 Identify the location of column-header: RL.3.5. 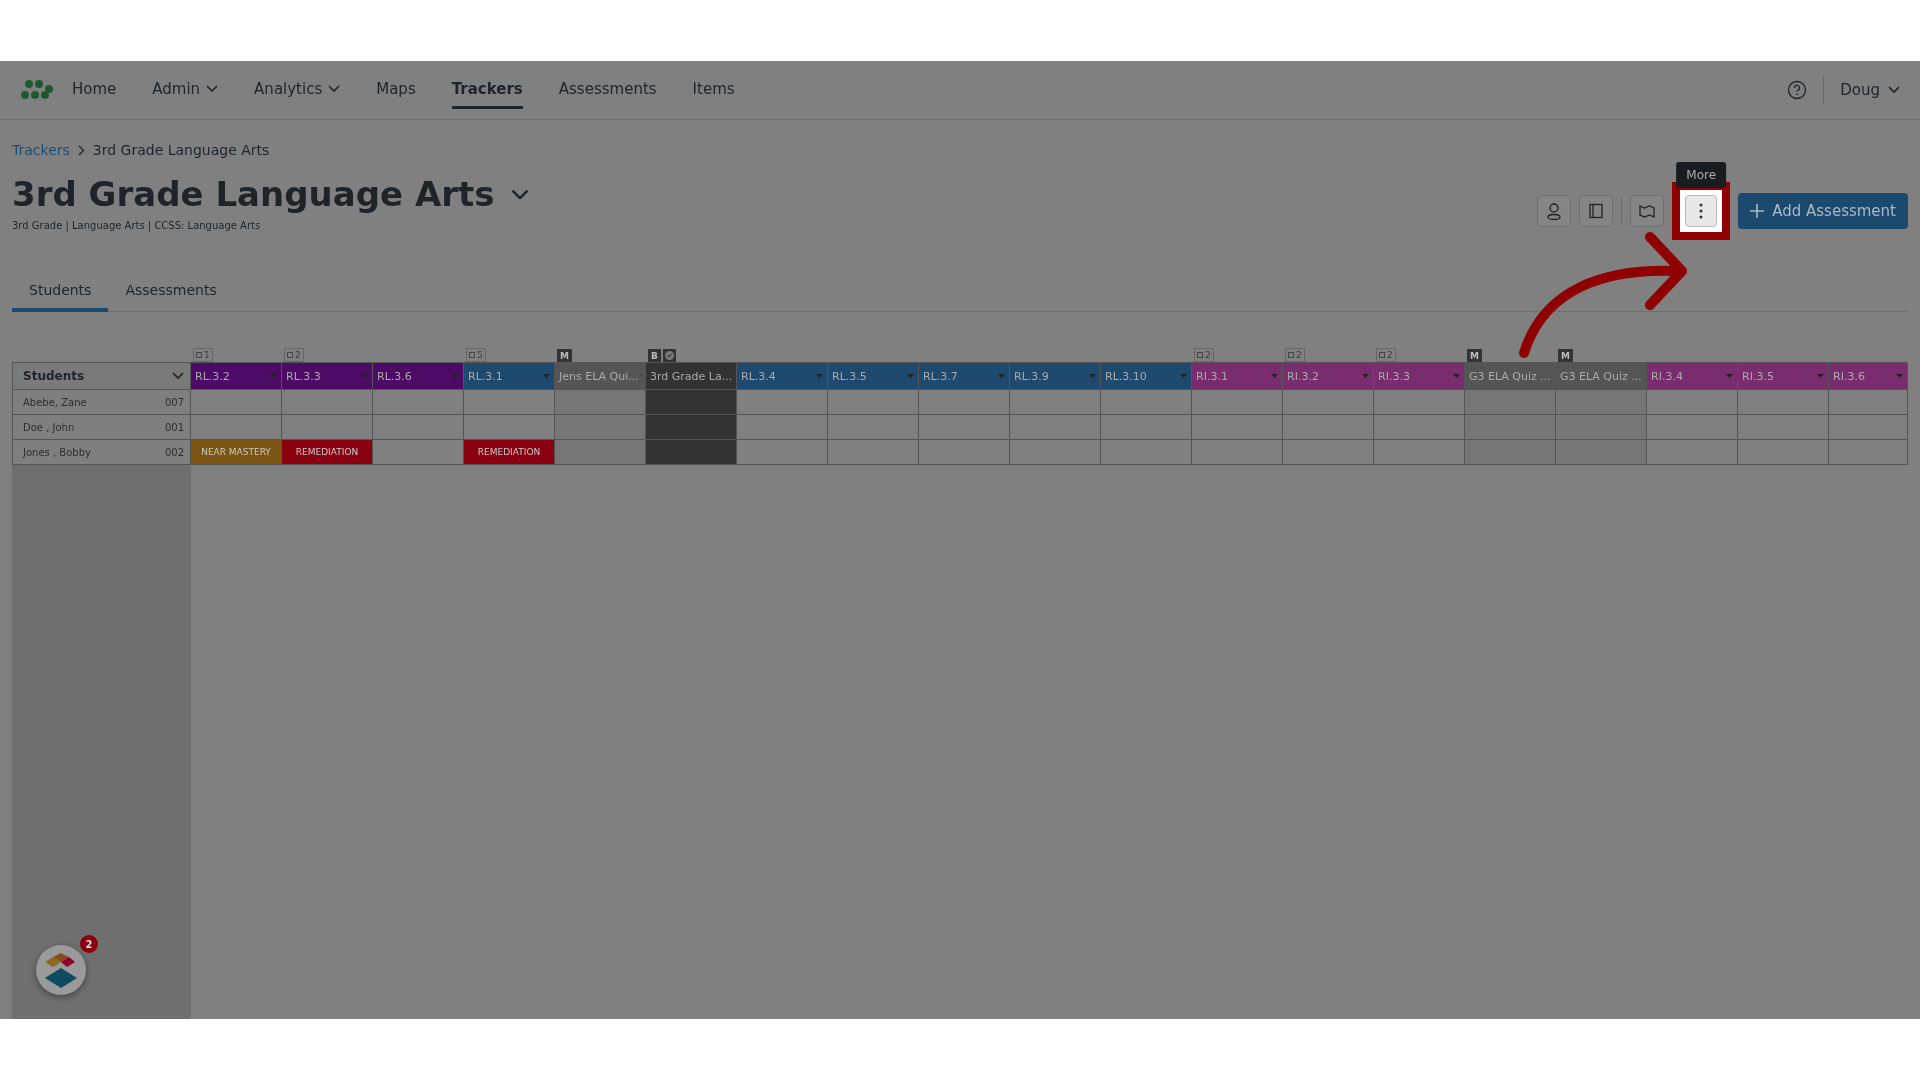
(873, 376).